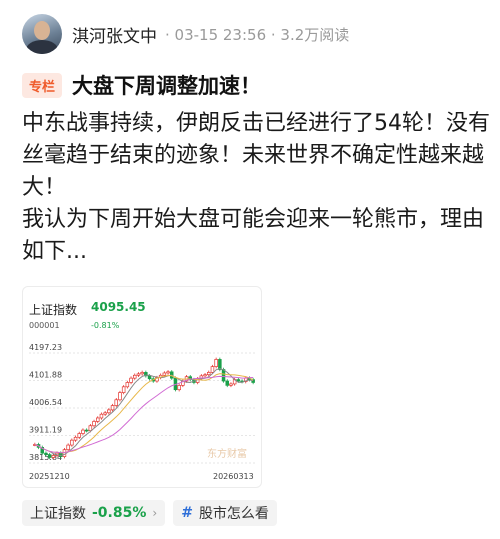 Image resolution: width=500 pixels, height=539 pixels. What do you see at coordinates (114, 34) in the screenshot?
I see `author-name: 淇河张文中` at bounding box center [114, 34].